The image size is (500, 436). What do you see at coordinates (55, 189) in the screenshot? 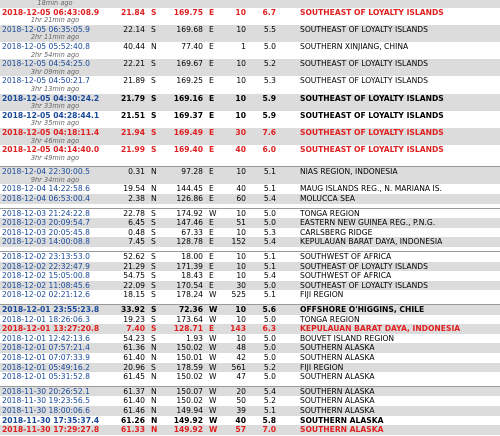
I see `event-datetime-link: 2018-12-04 14:22:58.6` at bounding box center [55, 189].